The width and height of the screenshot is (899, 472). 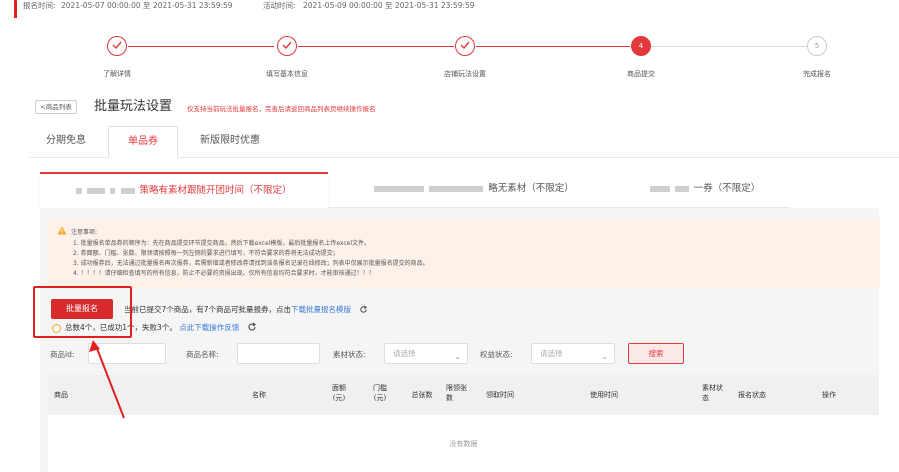 I want to click on tab-single-coupon: 单品券, so click(x=143, y=142).